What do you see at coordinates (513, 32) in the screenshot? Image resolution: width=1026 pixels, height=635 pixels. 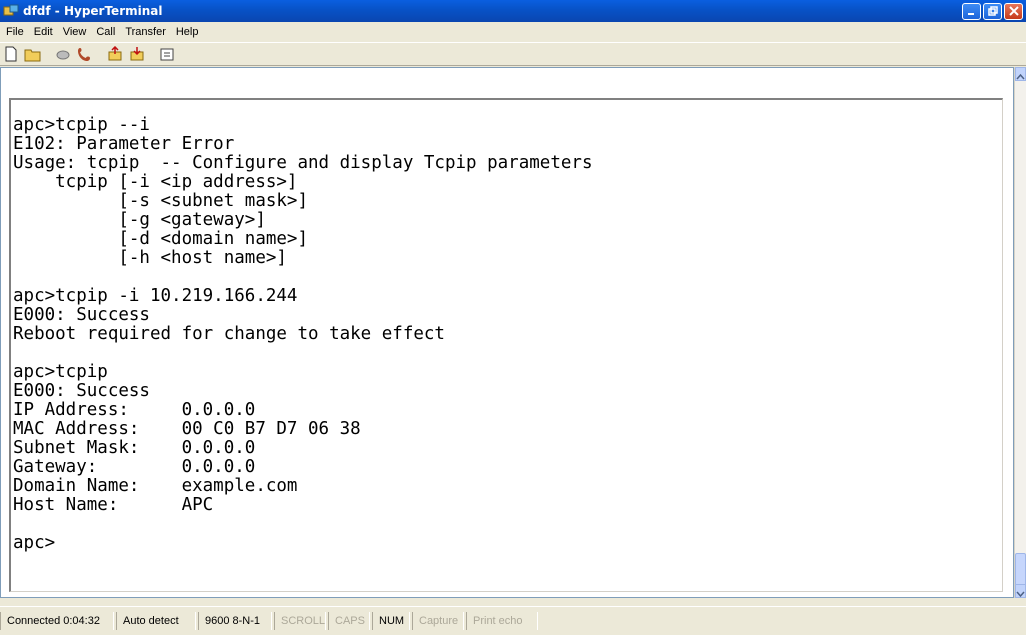 I see `menu-bar: File Edit View Call Transfer Help` at bounding box center [513, 32].